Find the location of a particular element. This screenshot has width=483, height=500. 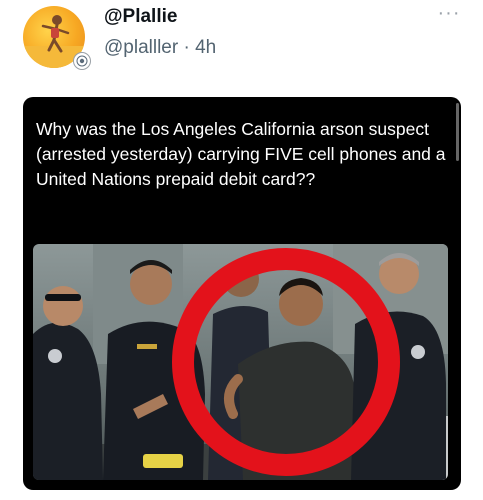

scrollbar is located at coordinates (457, 132).